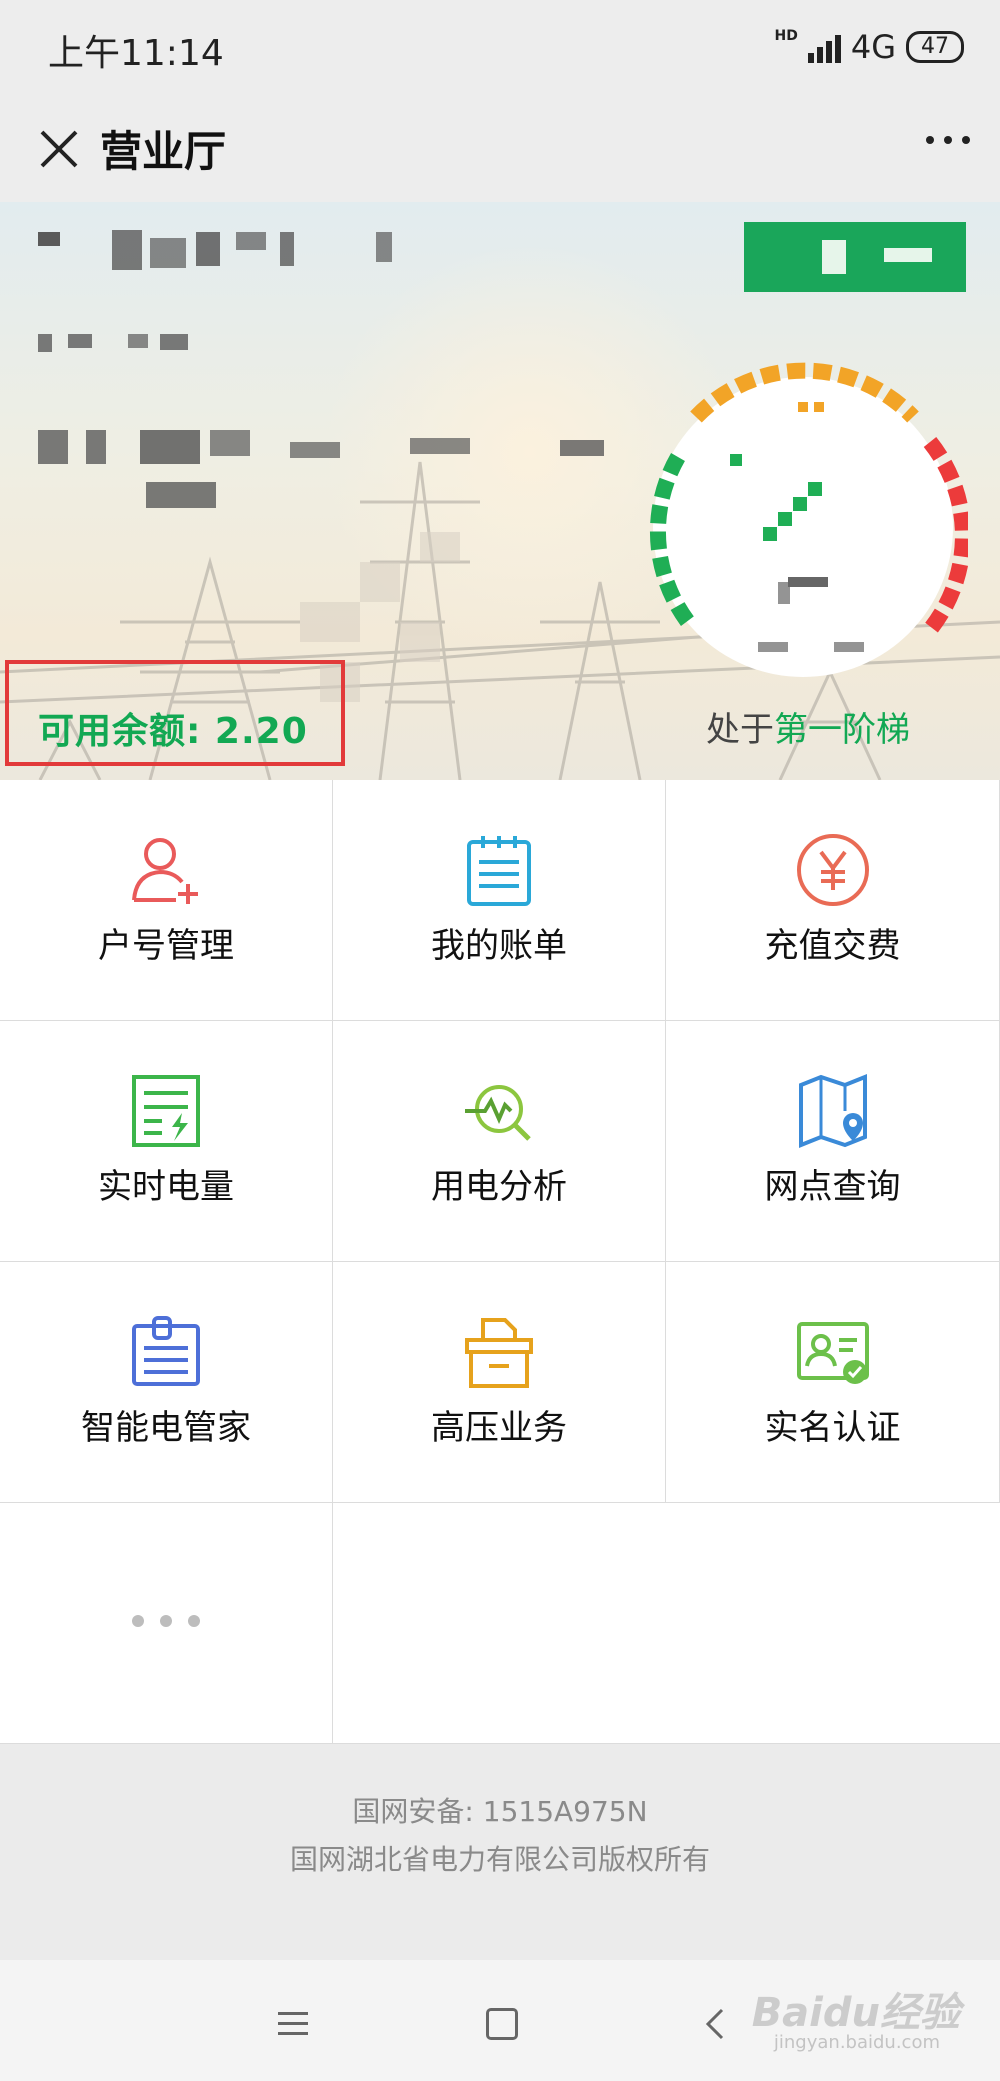 This screenshot has width=1000, height=2081. Describe the element at coordinates (163, 151) in the screenshot. I see `page-title: 营业厅` at that location.